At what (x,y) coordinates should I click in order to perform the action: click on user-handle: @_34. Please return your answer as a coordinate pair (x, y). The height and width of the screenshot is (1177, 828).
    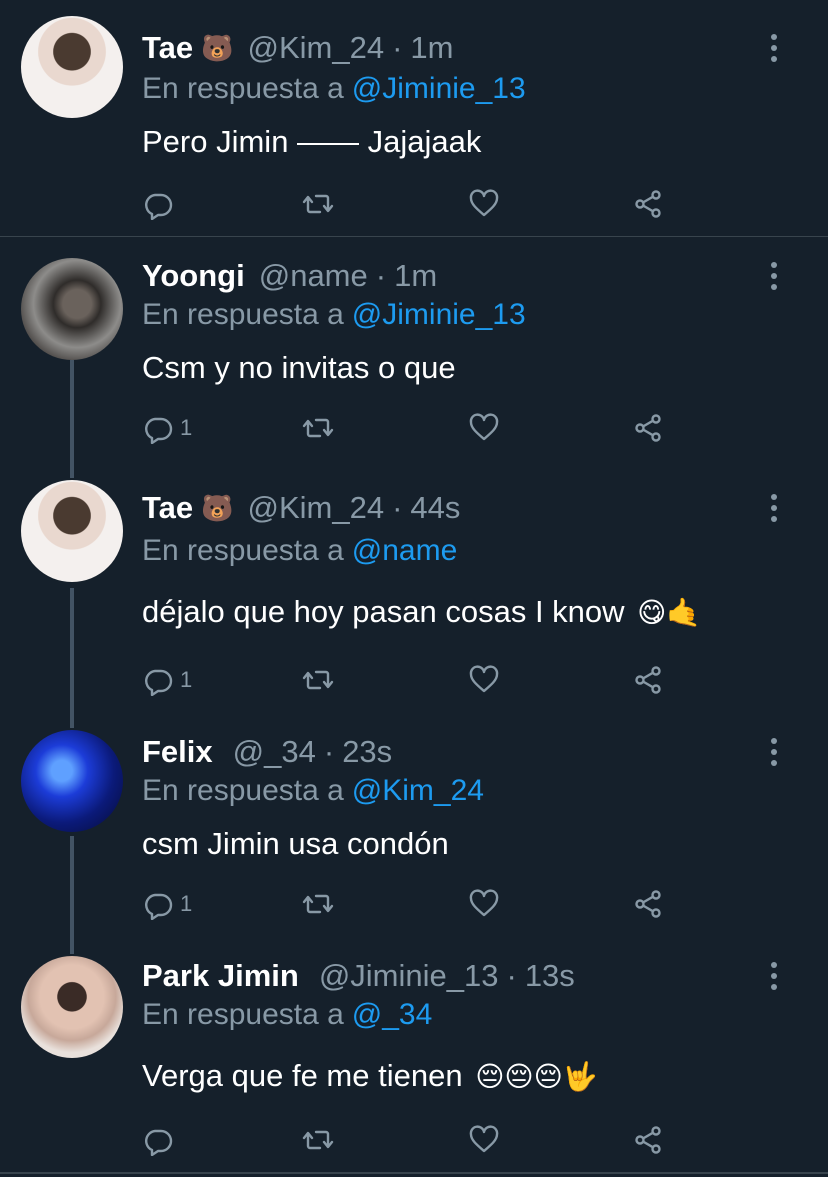
    Looking at the image, I should click on (274, 752).